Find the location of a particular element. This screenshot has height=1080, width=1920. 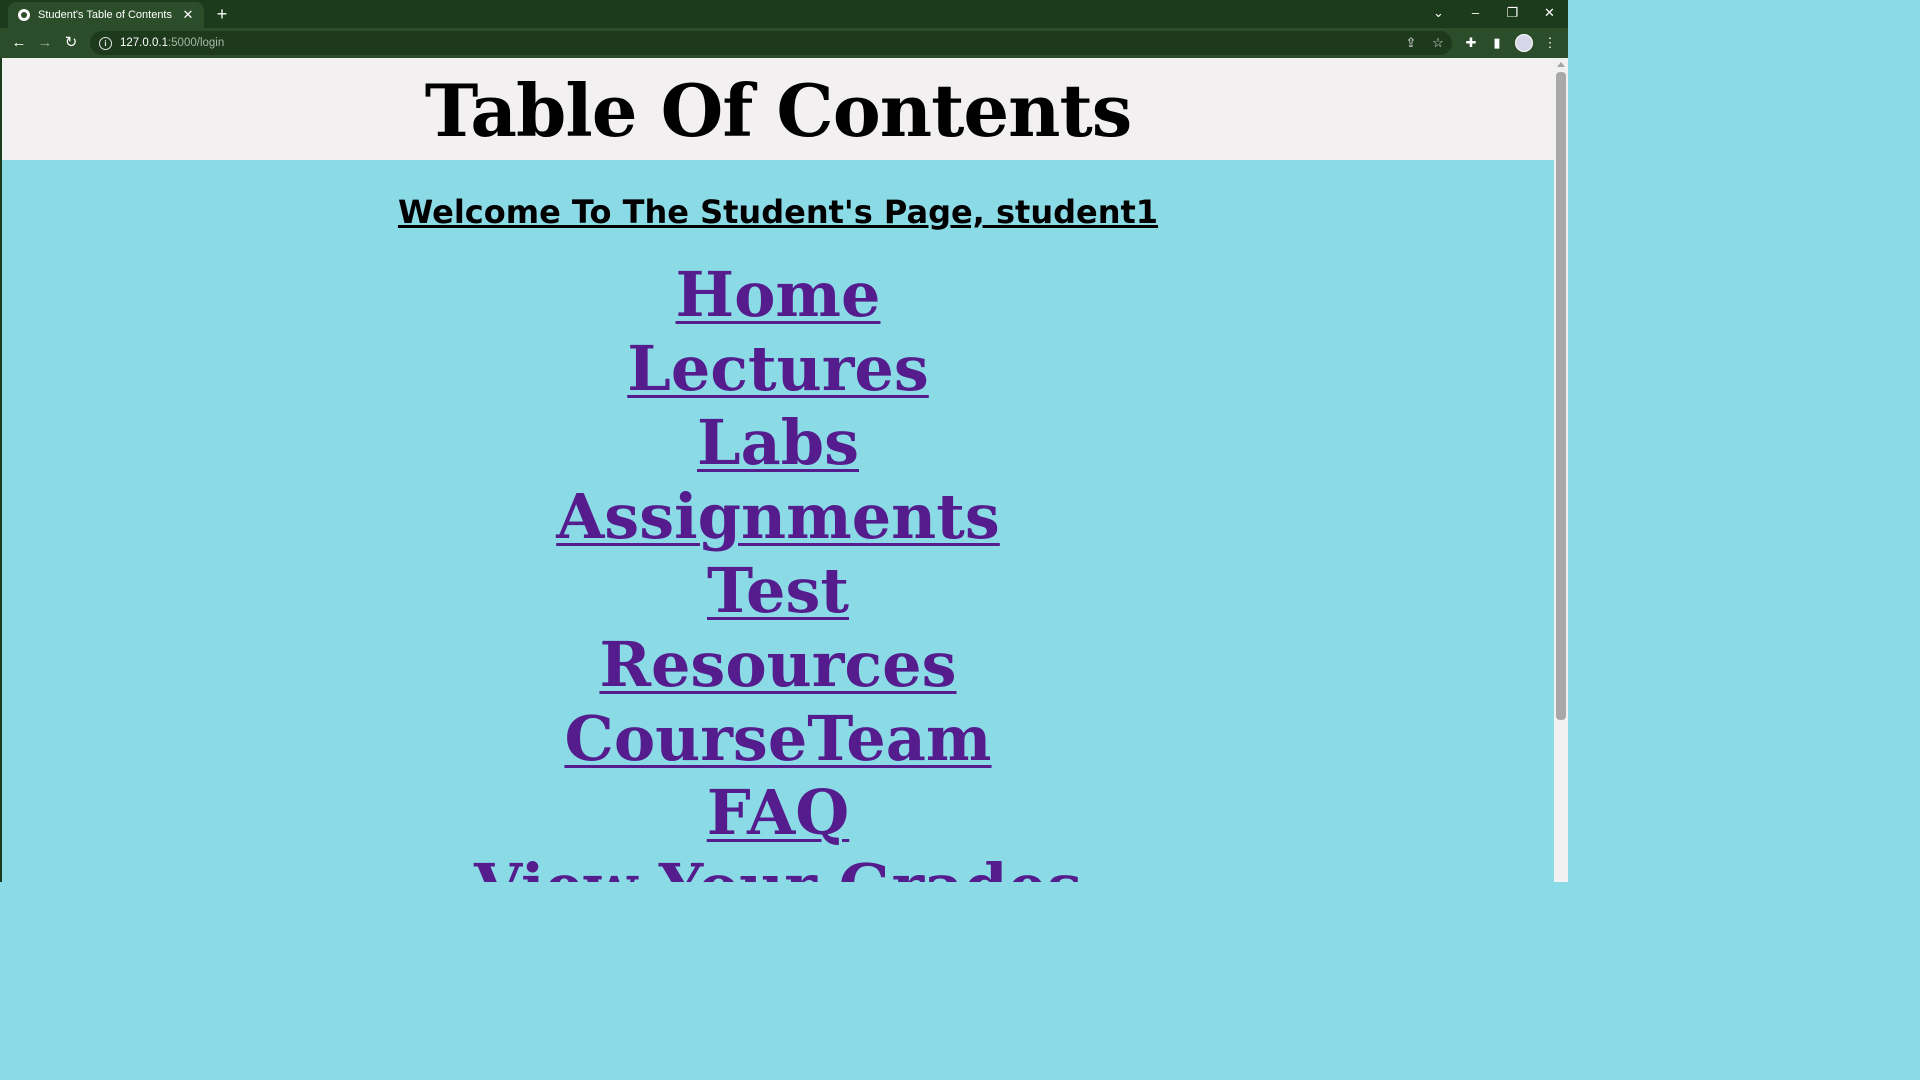

globe-icon is located at coordinates (24, 15).